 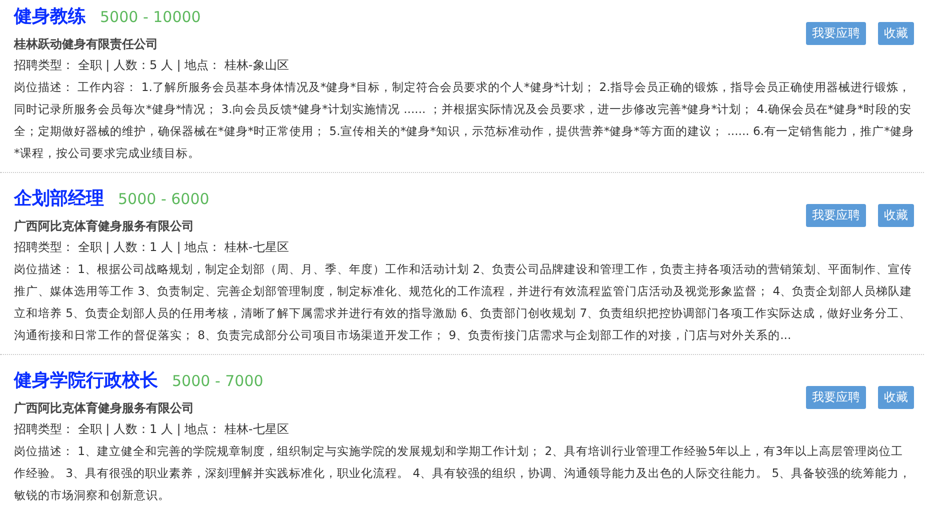 What do you see at coordinates (218, 381) in the screenshot?
I see `salary-range: 5000 - 7000` at bounding box center [218, 381].